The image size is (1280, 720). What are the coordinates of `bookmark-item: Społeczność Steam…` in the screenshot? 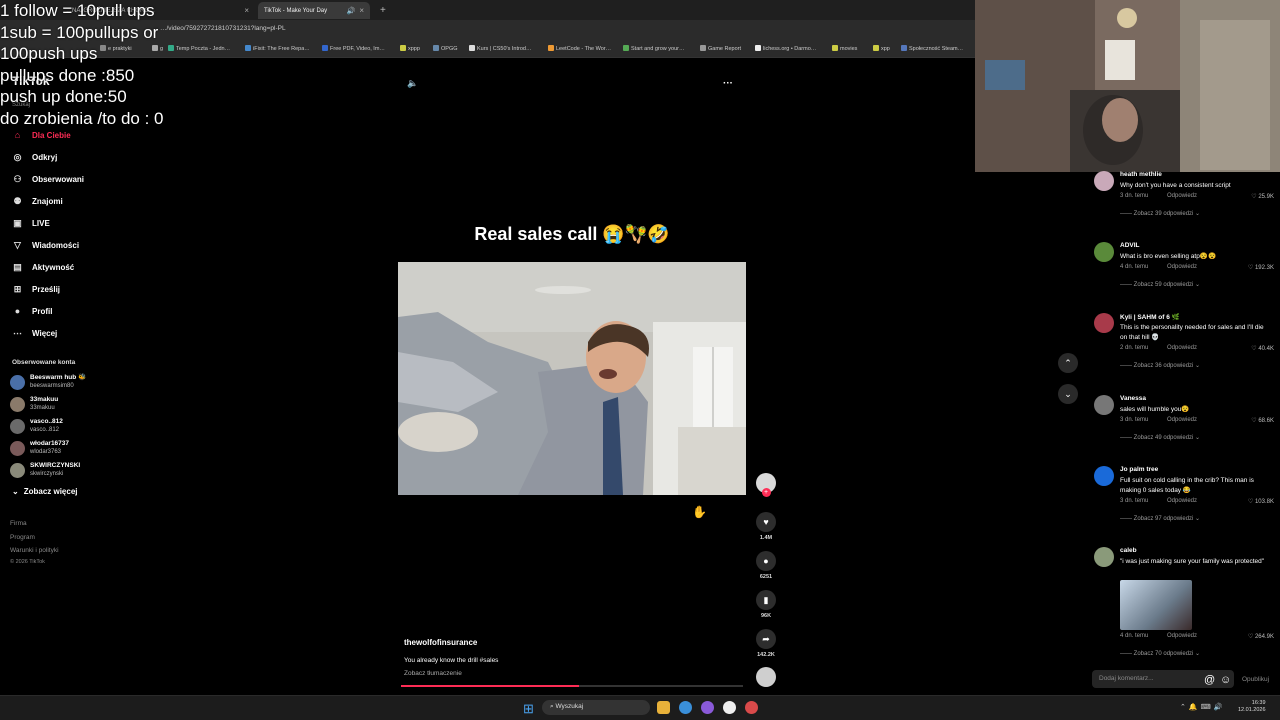 It's located at (932, 48).